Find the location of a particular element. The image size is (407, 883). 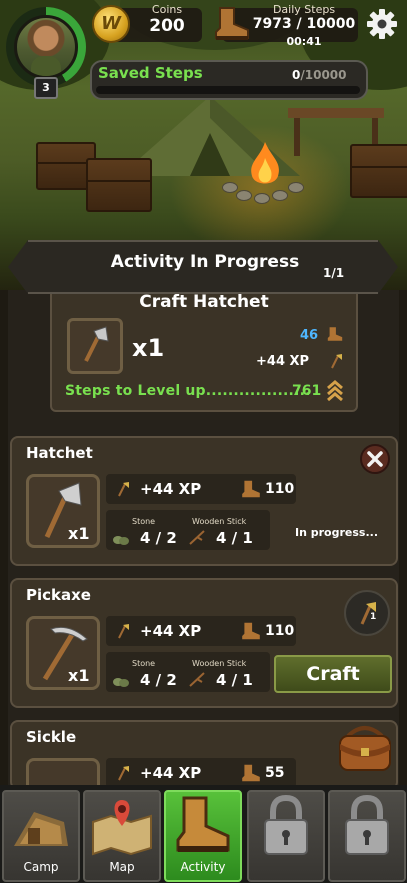

avatar is located at coordinates (46, 47).